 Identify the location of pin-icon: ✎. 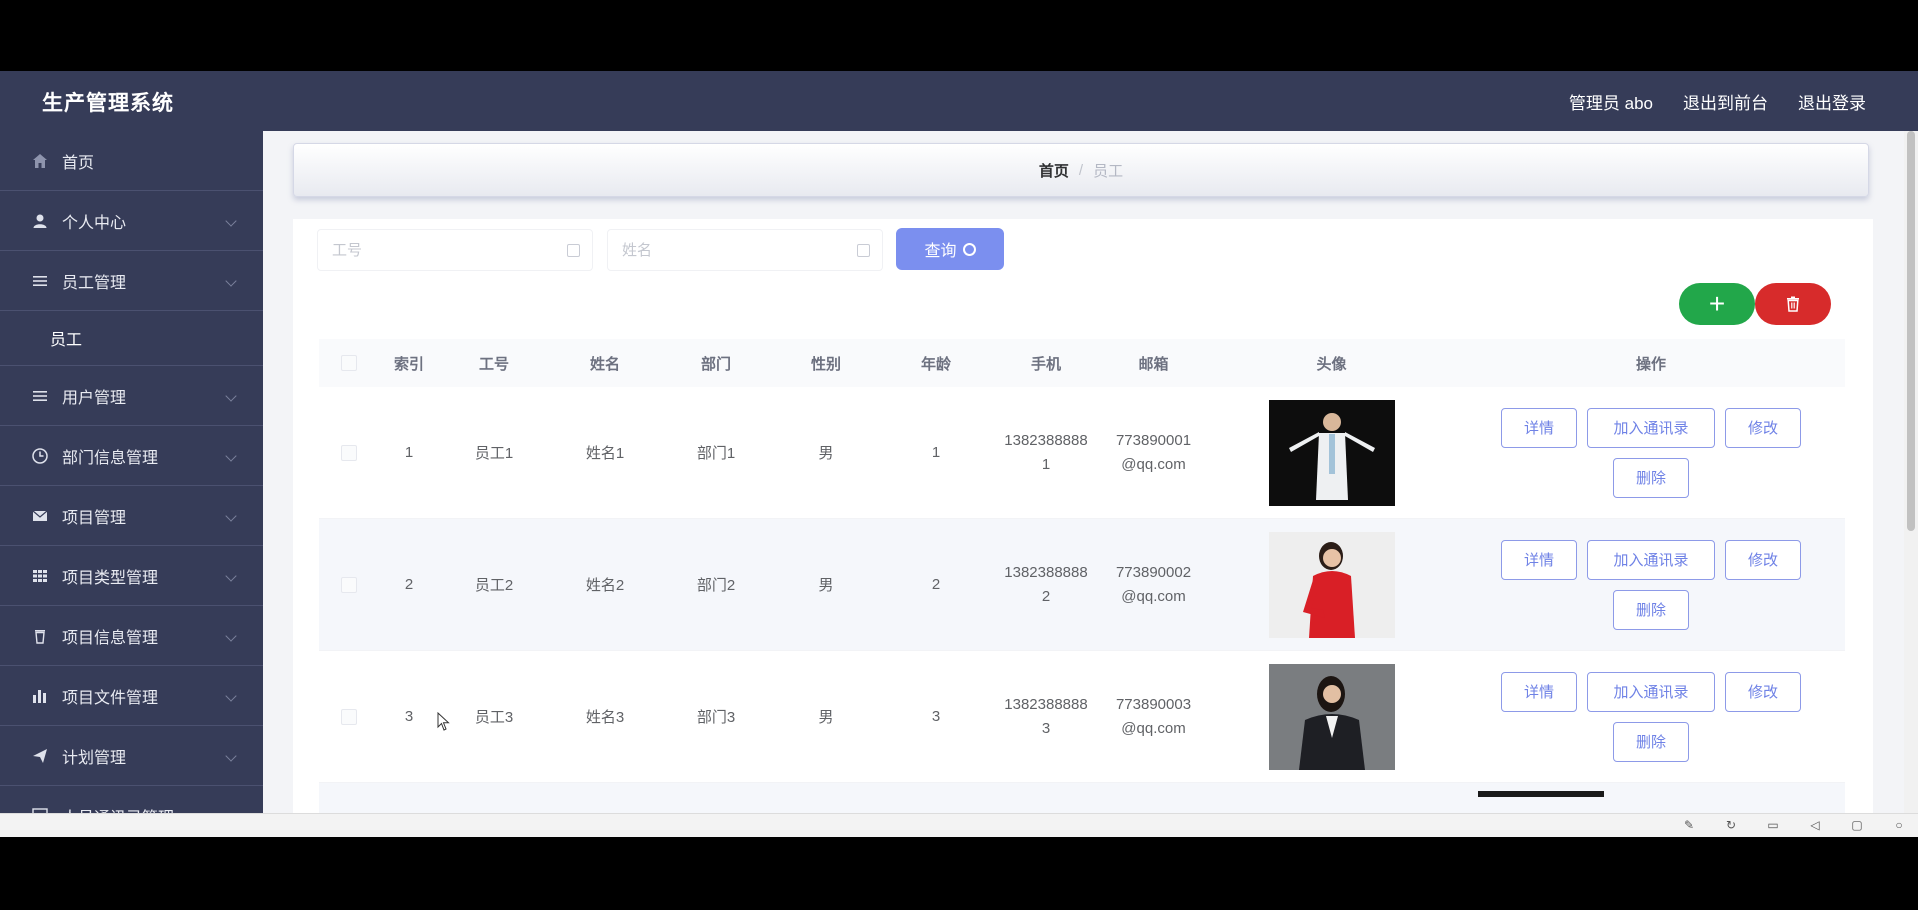
(1689, 825).